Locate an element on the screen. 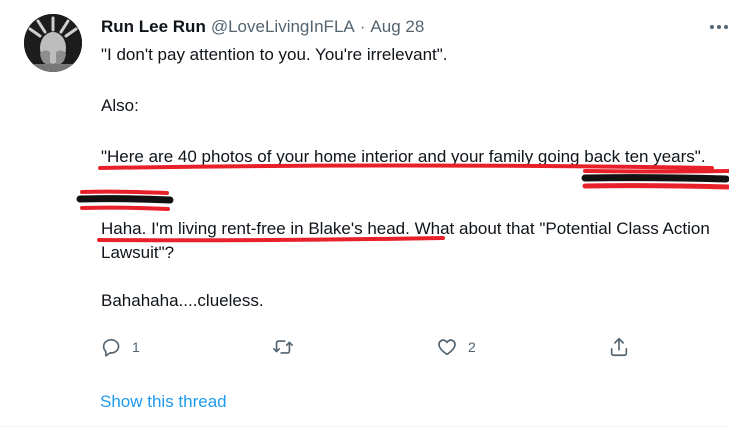  tweet-paragraph: Bahahaha....clueless. is located at coordinates (182, 300).